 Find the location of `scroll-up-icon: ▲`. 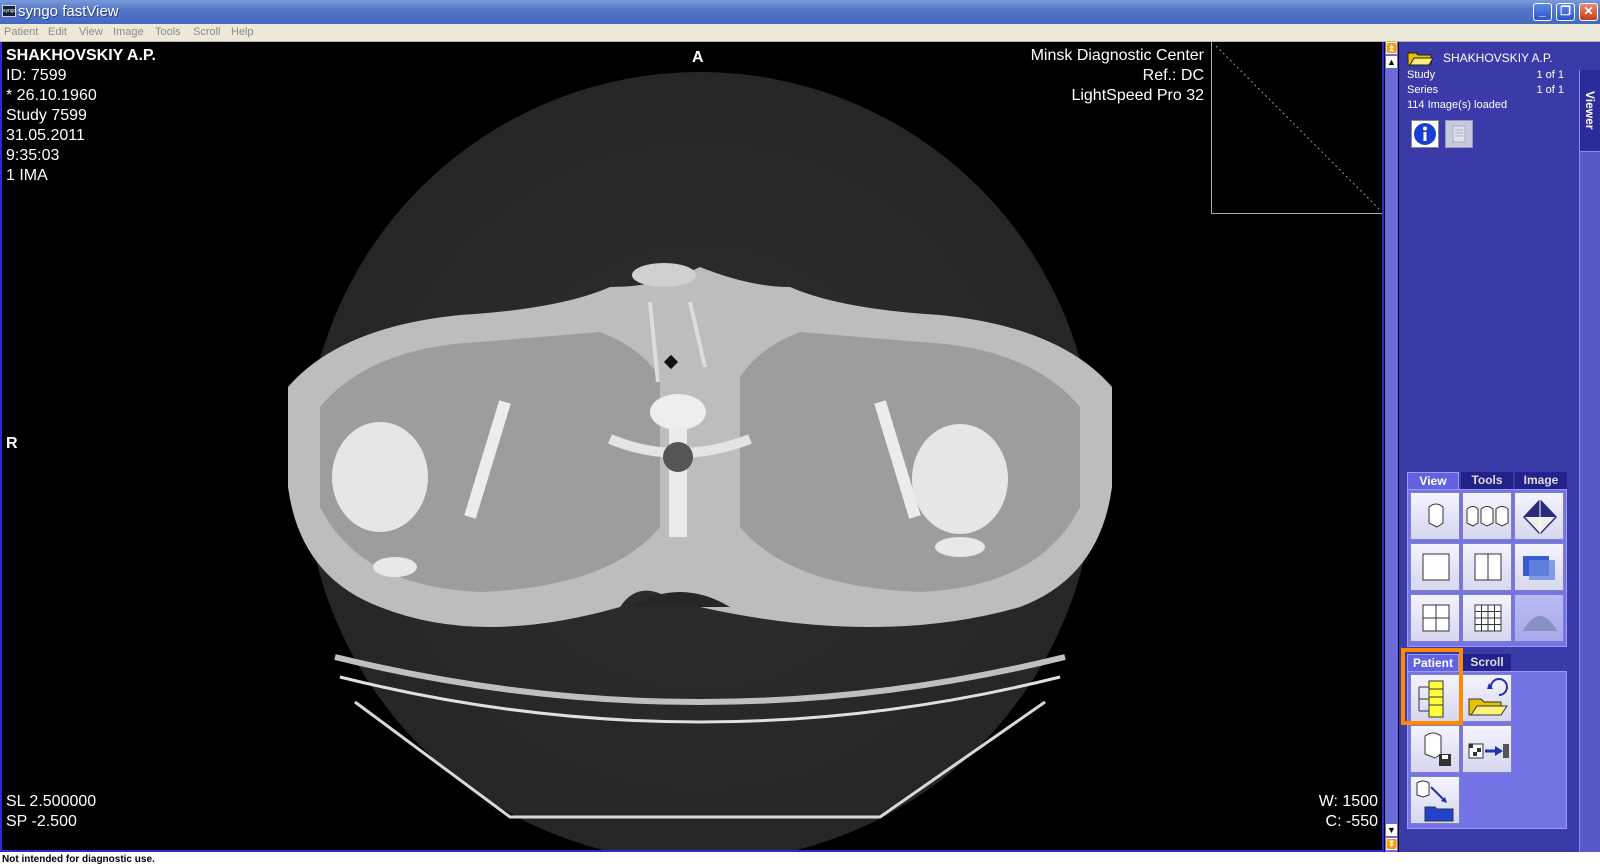

scroll-up-icon: ▲ is located at coordinates (1391, 62).